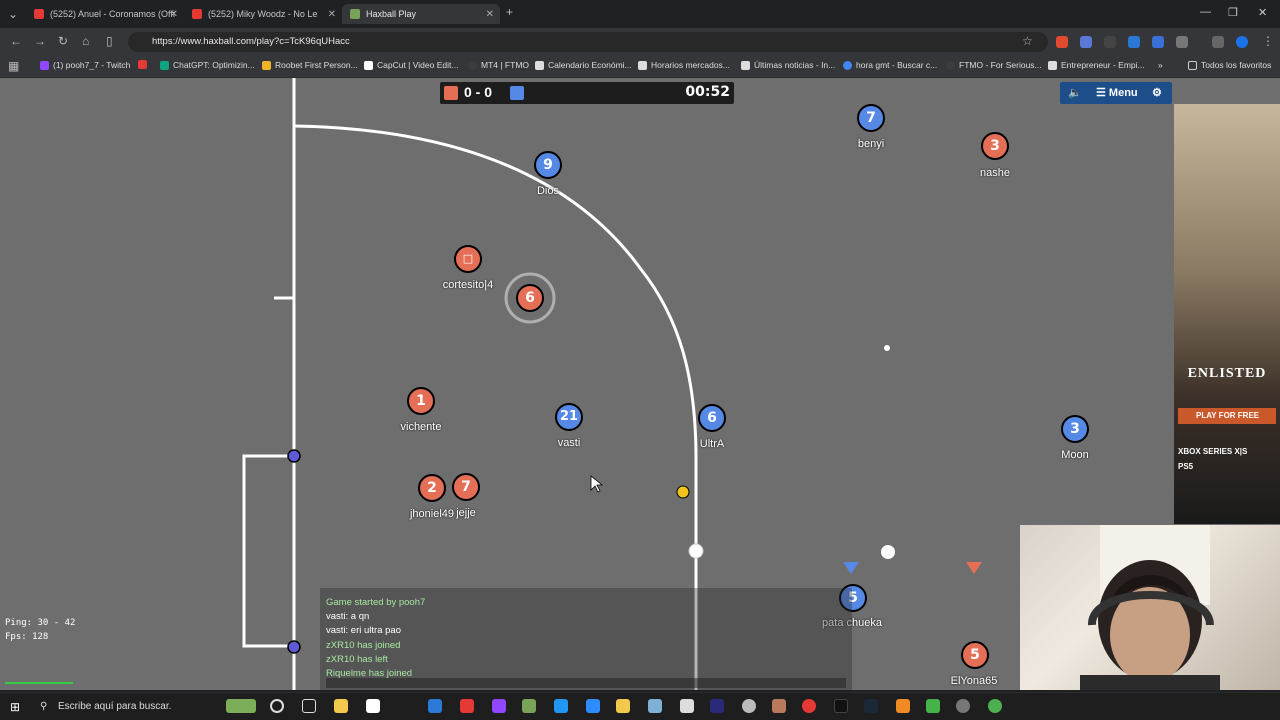  I want to click on back-icon: ←, so click(16, 41).